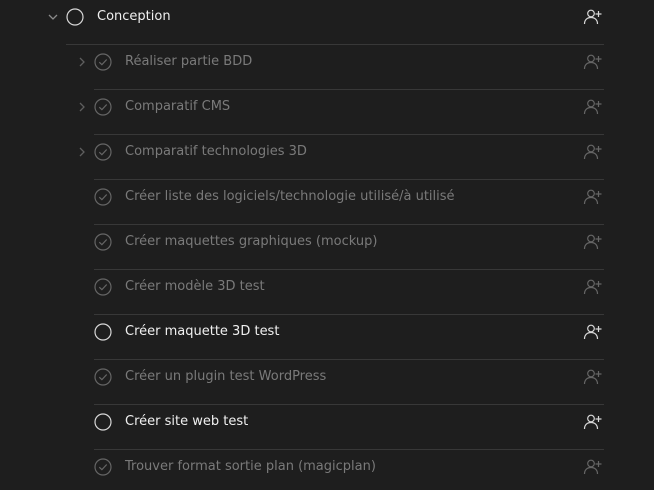 This screenshot has width=654, height=490. Describe the element at coordinates (195, 286) in the screenshot. I see `subtask-label: Créer modèle 3D test` at that location.